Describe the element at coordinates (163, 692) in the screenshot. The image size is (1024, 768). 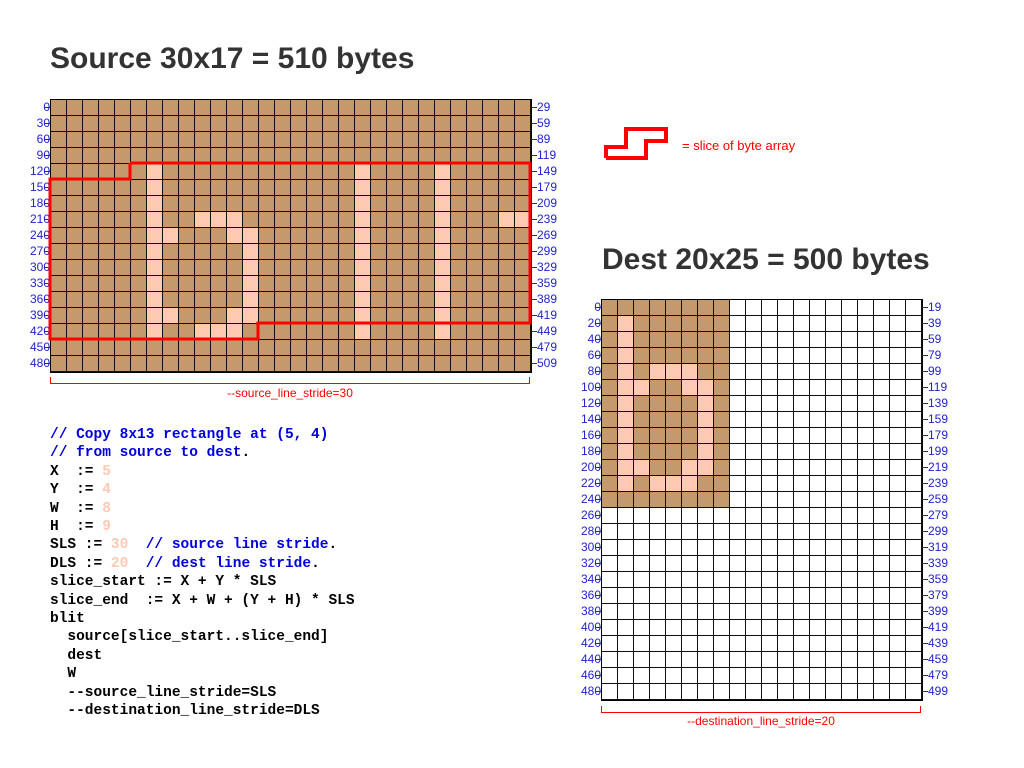
I see `code-token: --source_line_stride=SLS` at that location.